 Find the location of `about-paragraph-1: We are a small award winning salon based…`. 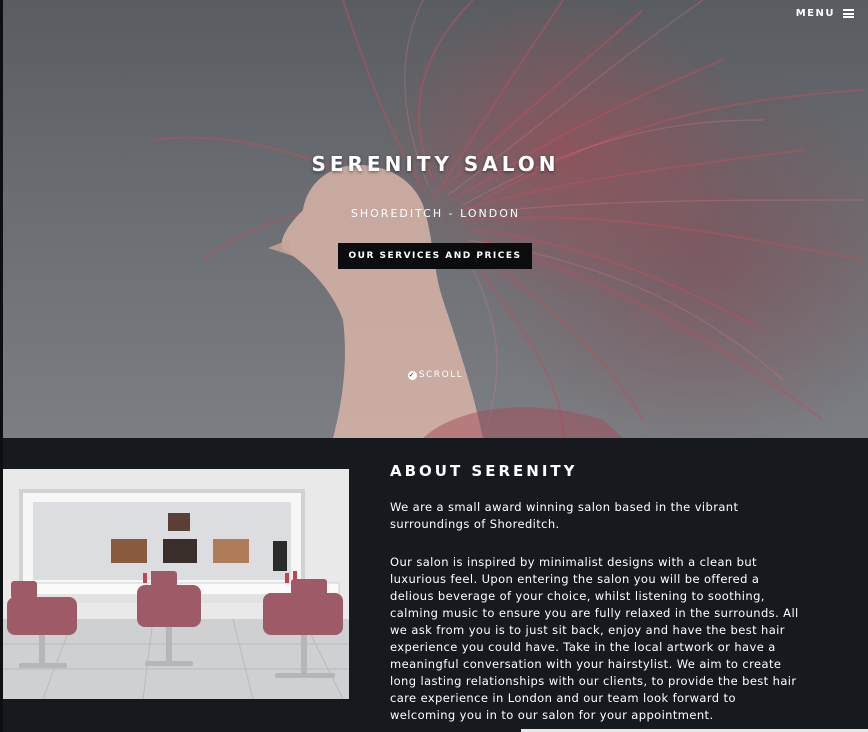

about-paragraph-1: We are a small award winning salon based… is located at coordinates (564, 515).